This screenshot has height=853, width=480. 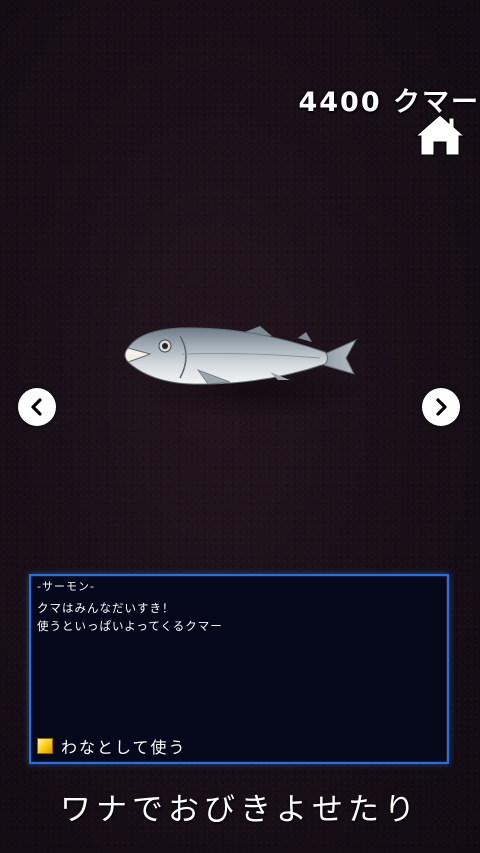 I want to click on item-description-line-2: 使うといっぱいよってくるクマー, so click(x=130, y=626).